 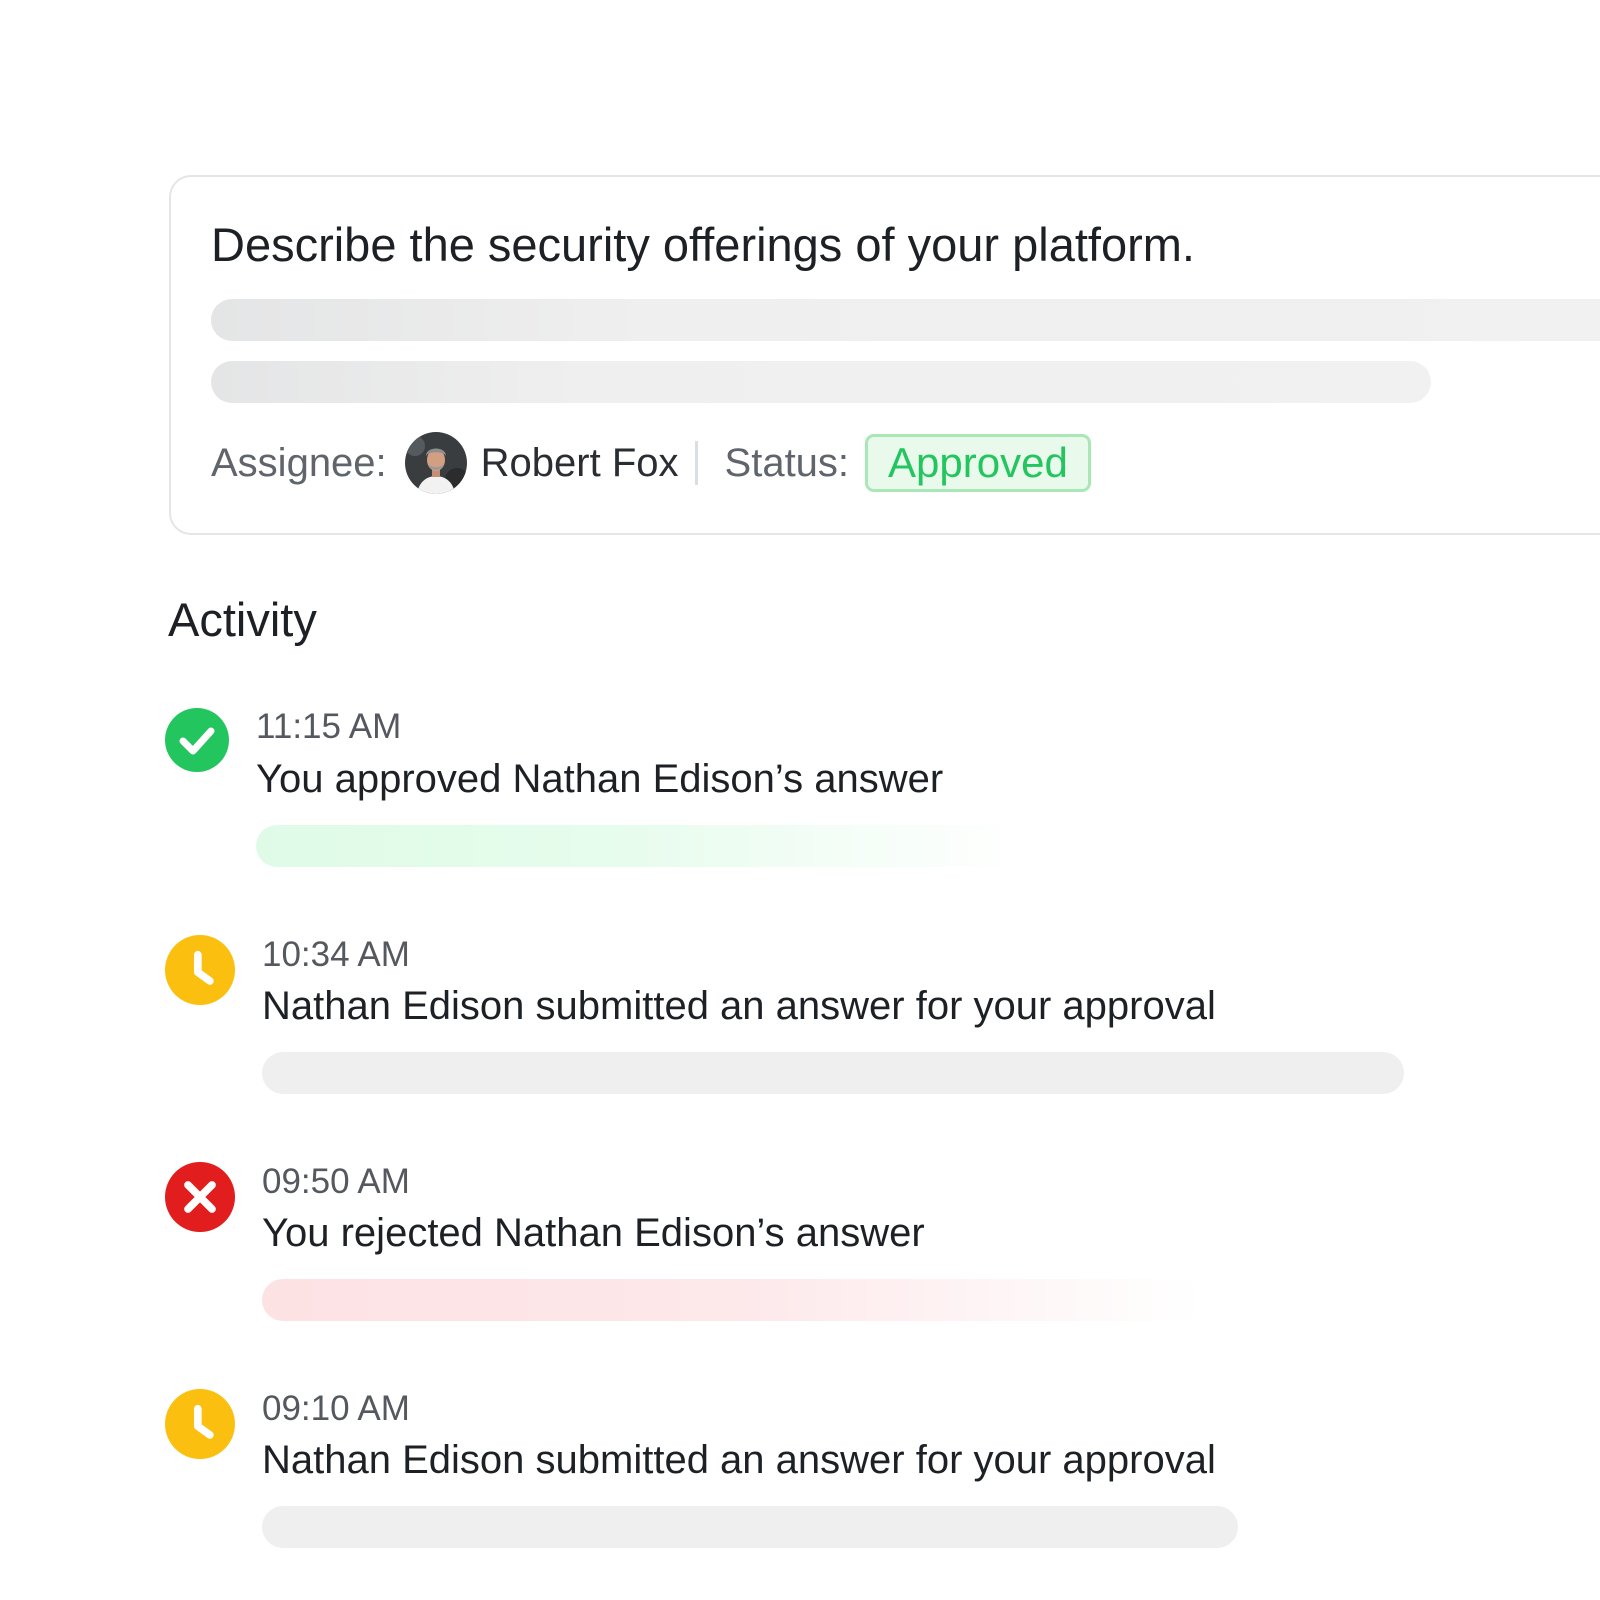 What do you see at coordinates (299, 462) in the screenshot?
I see `assignee-label: Assignee:` at bounding box center [299, 462].